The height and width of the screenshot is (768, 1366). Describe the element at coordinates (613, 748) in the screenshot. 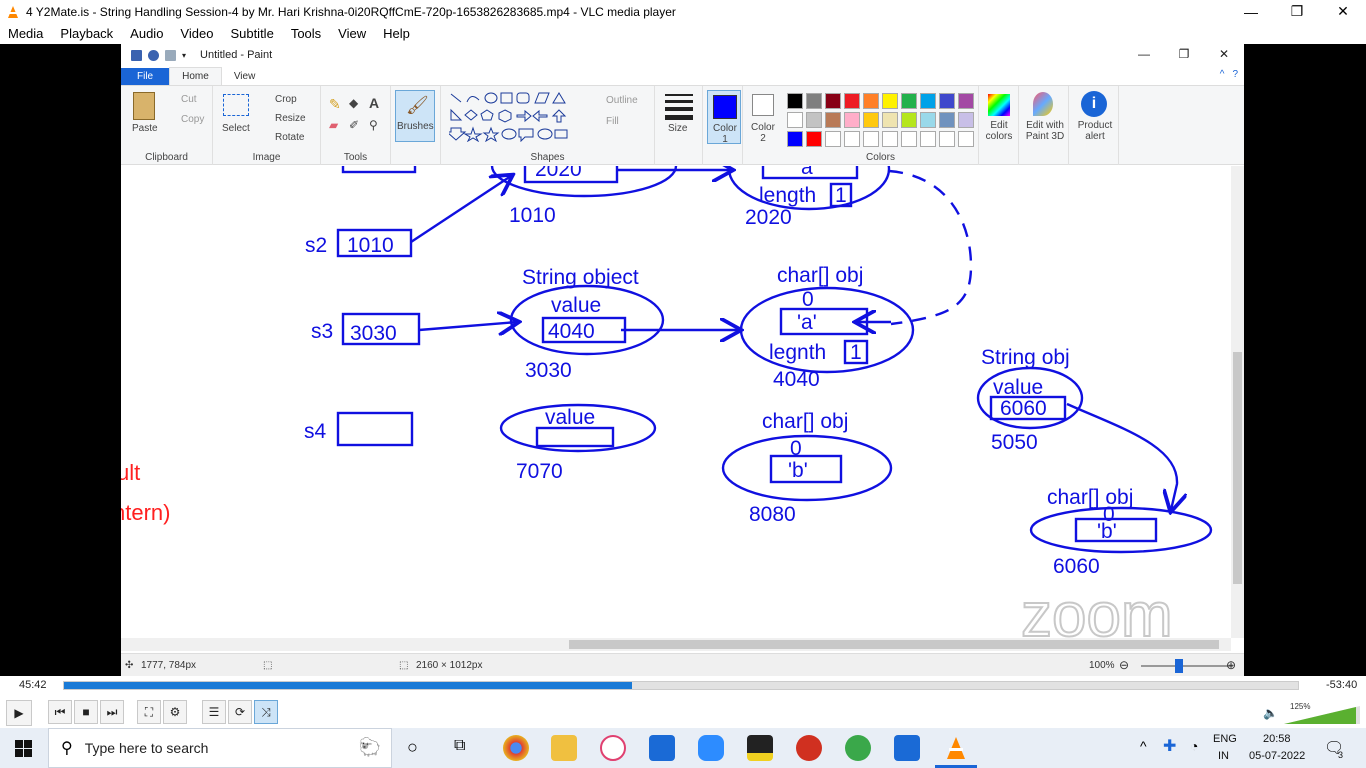

I see `snipping-tool-icon` at that location.